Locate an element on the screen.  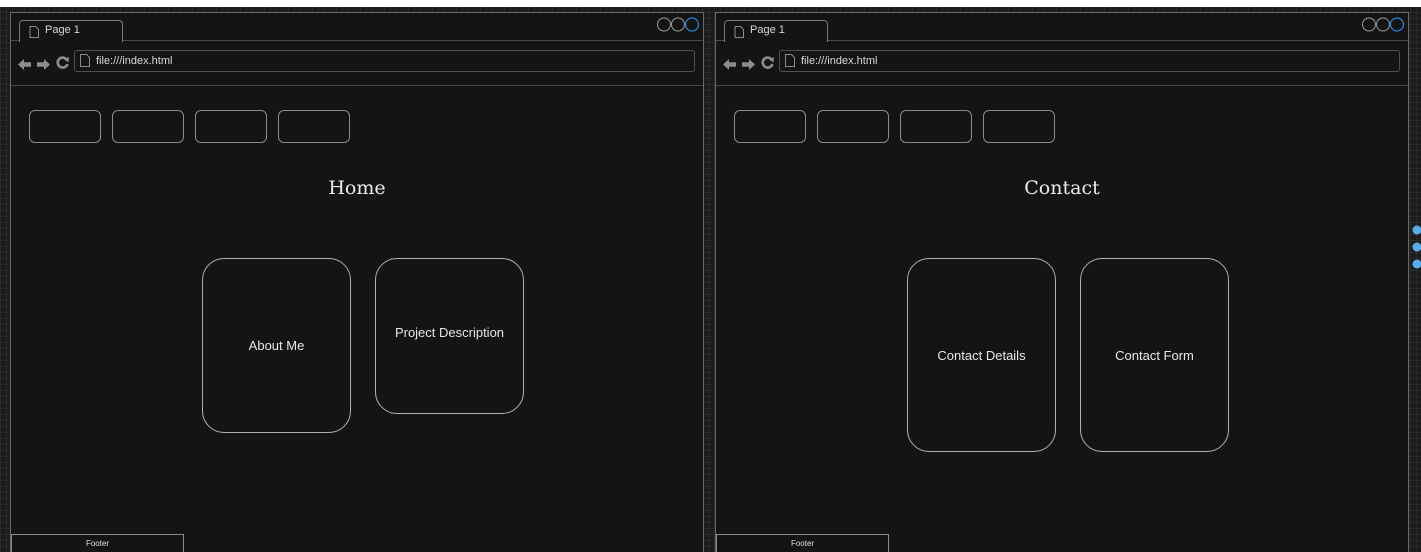
card-label: Contact Details is located at coordinates (981, 355).